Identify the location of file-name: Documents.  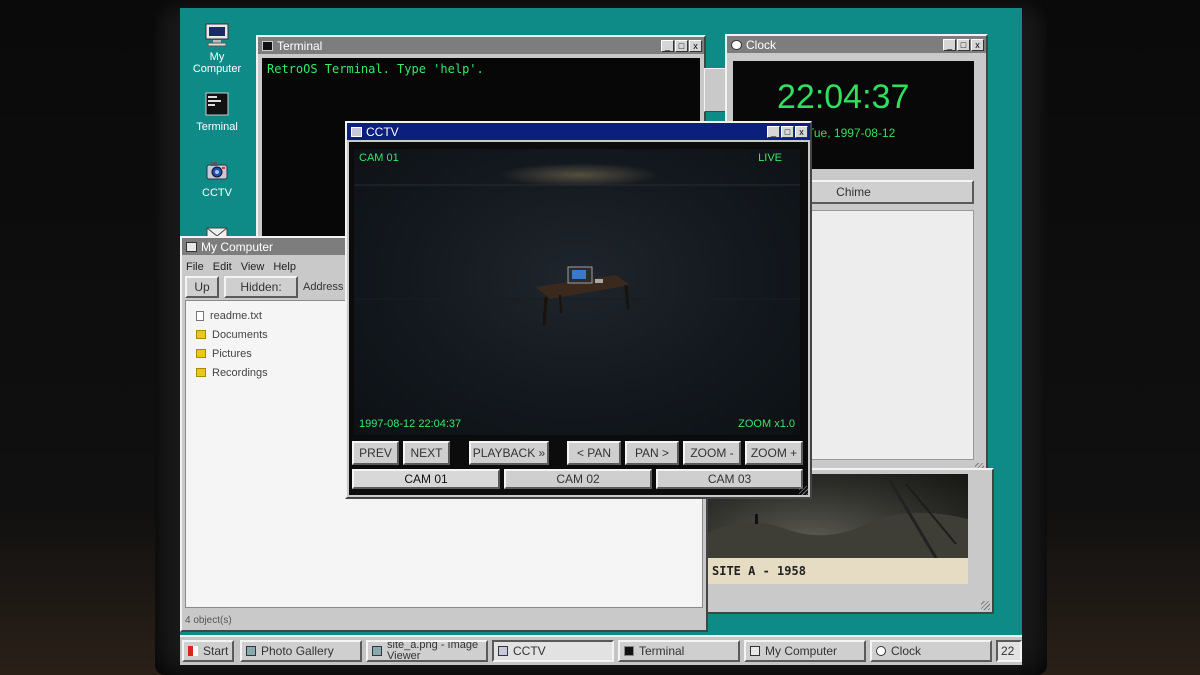
(240, 334).